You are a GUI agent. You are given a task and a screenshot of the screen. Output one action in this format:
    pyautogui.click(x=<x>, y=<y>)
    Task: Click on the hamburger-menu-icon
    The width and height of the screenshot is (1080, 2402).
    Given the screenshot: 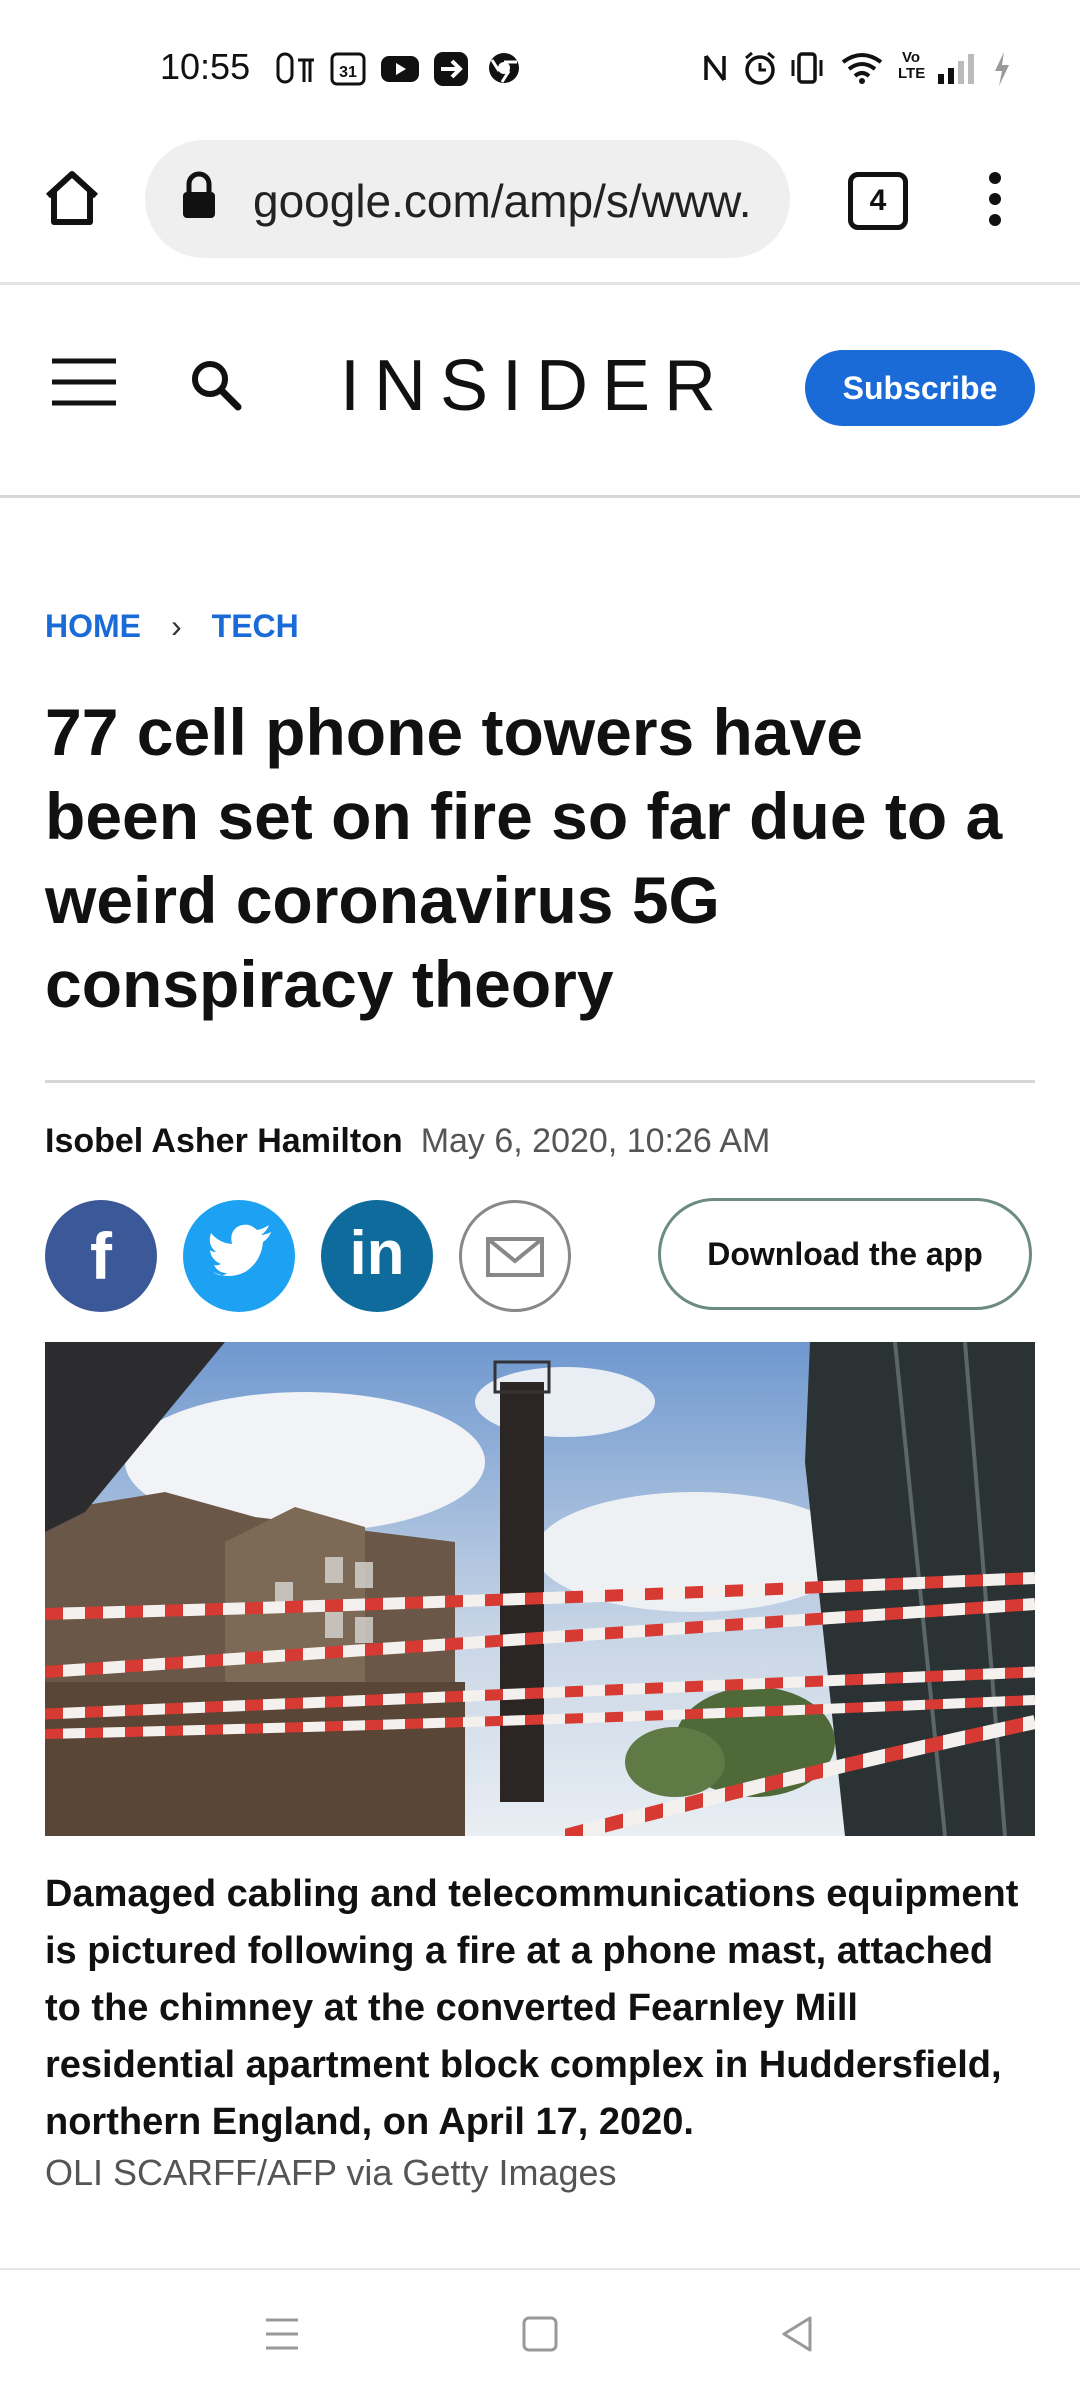 What is the action you would take?
    pyautogui.click(x=84, y=382)
    